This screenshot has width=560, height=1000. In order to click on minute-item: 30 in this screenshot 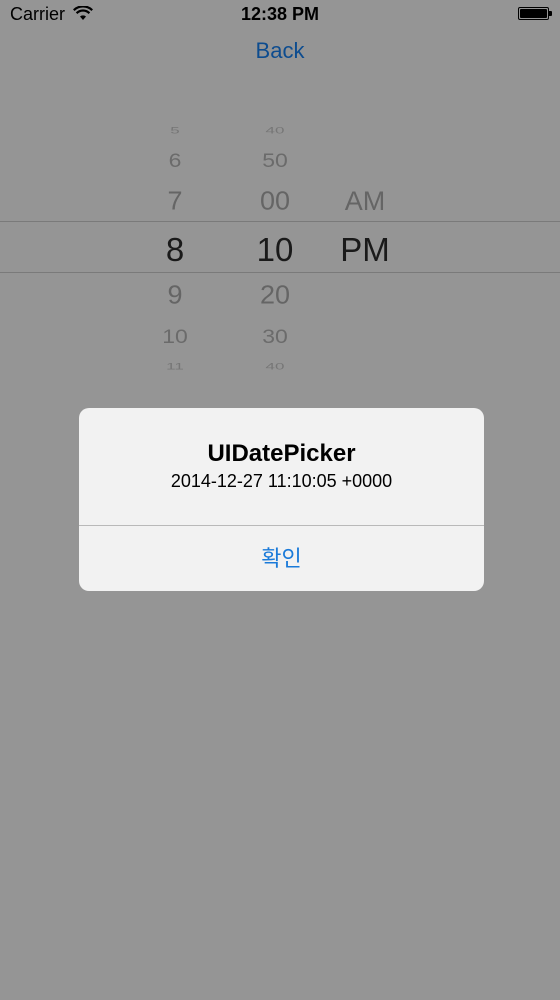, I will do `click(275, 336)`.